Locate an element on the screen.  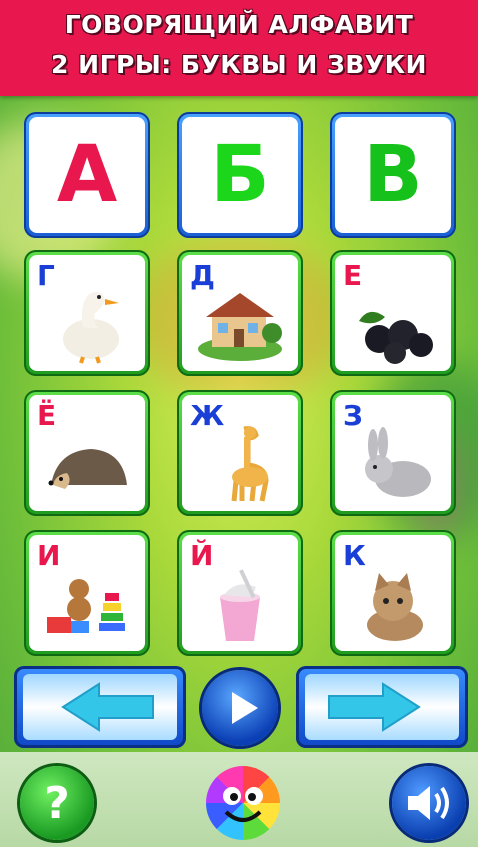
card-i: И is located at coordinates (87, 593).